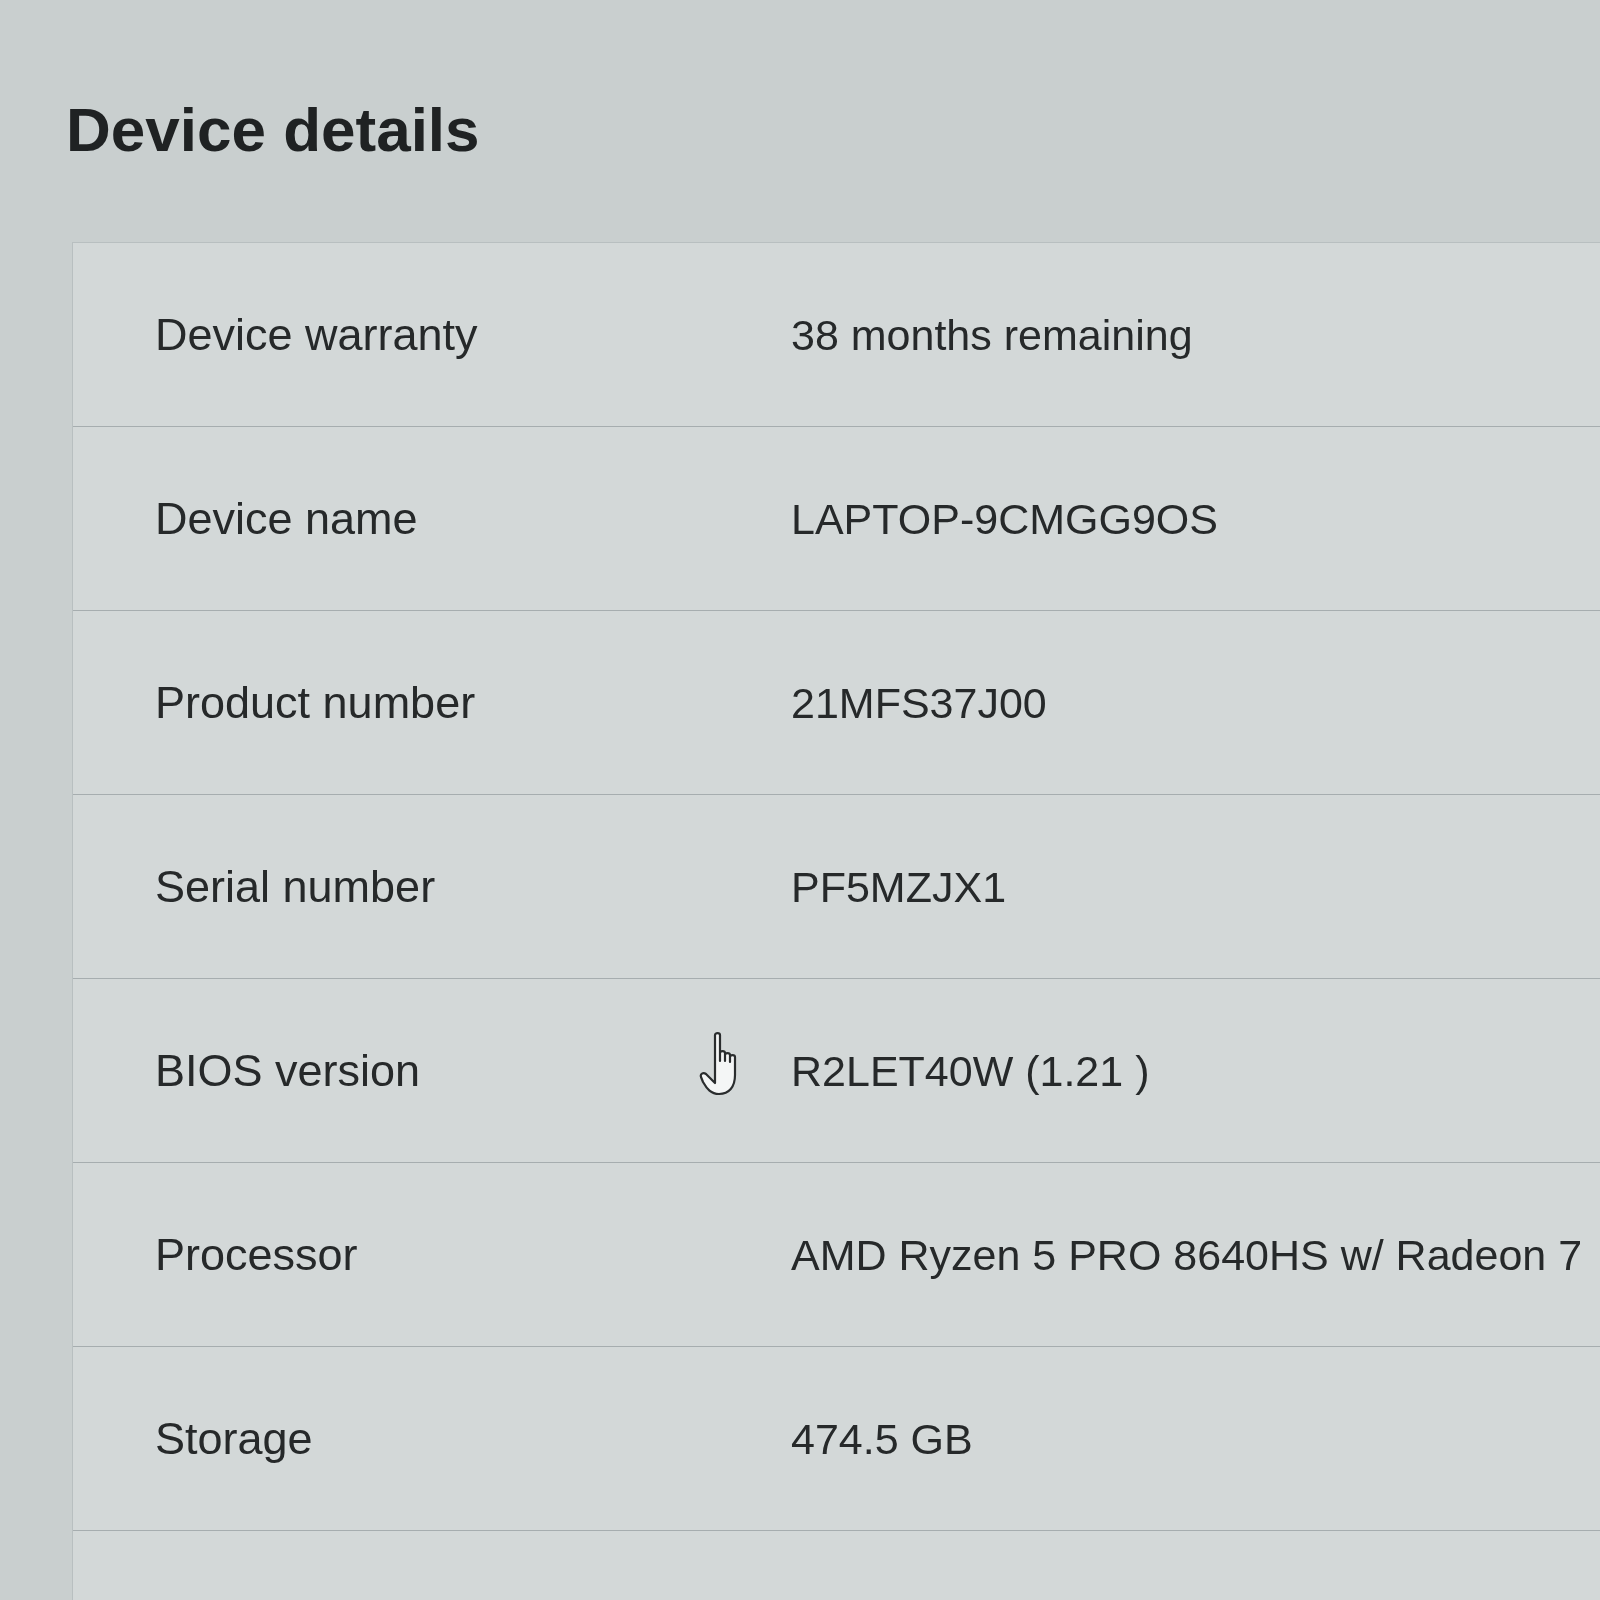 The width and height of the screenshot is (1600, 1600). Describe the element at coordinates (899, 887) in the screenshot. I see `detail-value: PF5MZJX1` at that location.